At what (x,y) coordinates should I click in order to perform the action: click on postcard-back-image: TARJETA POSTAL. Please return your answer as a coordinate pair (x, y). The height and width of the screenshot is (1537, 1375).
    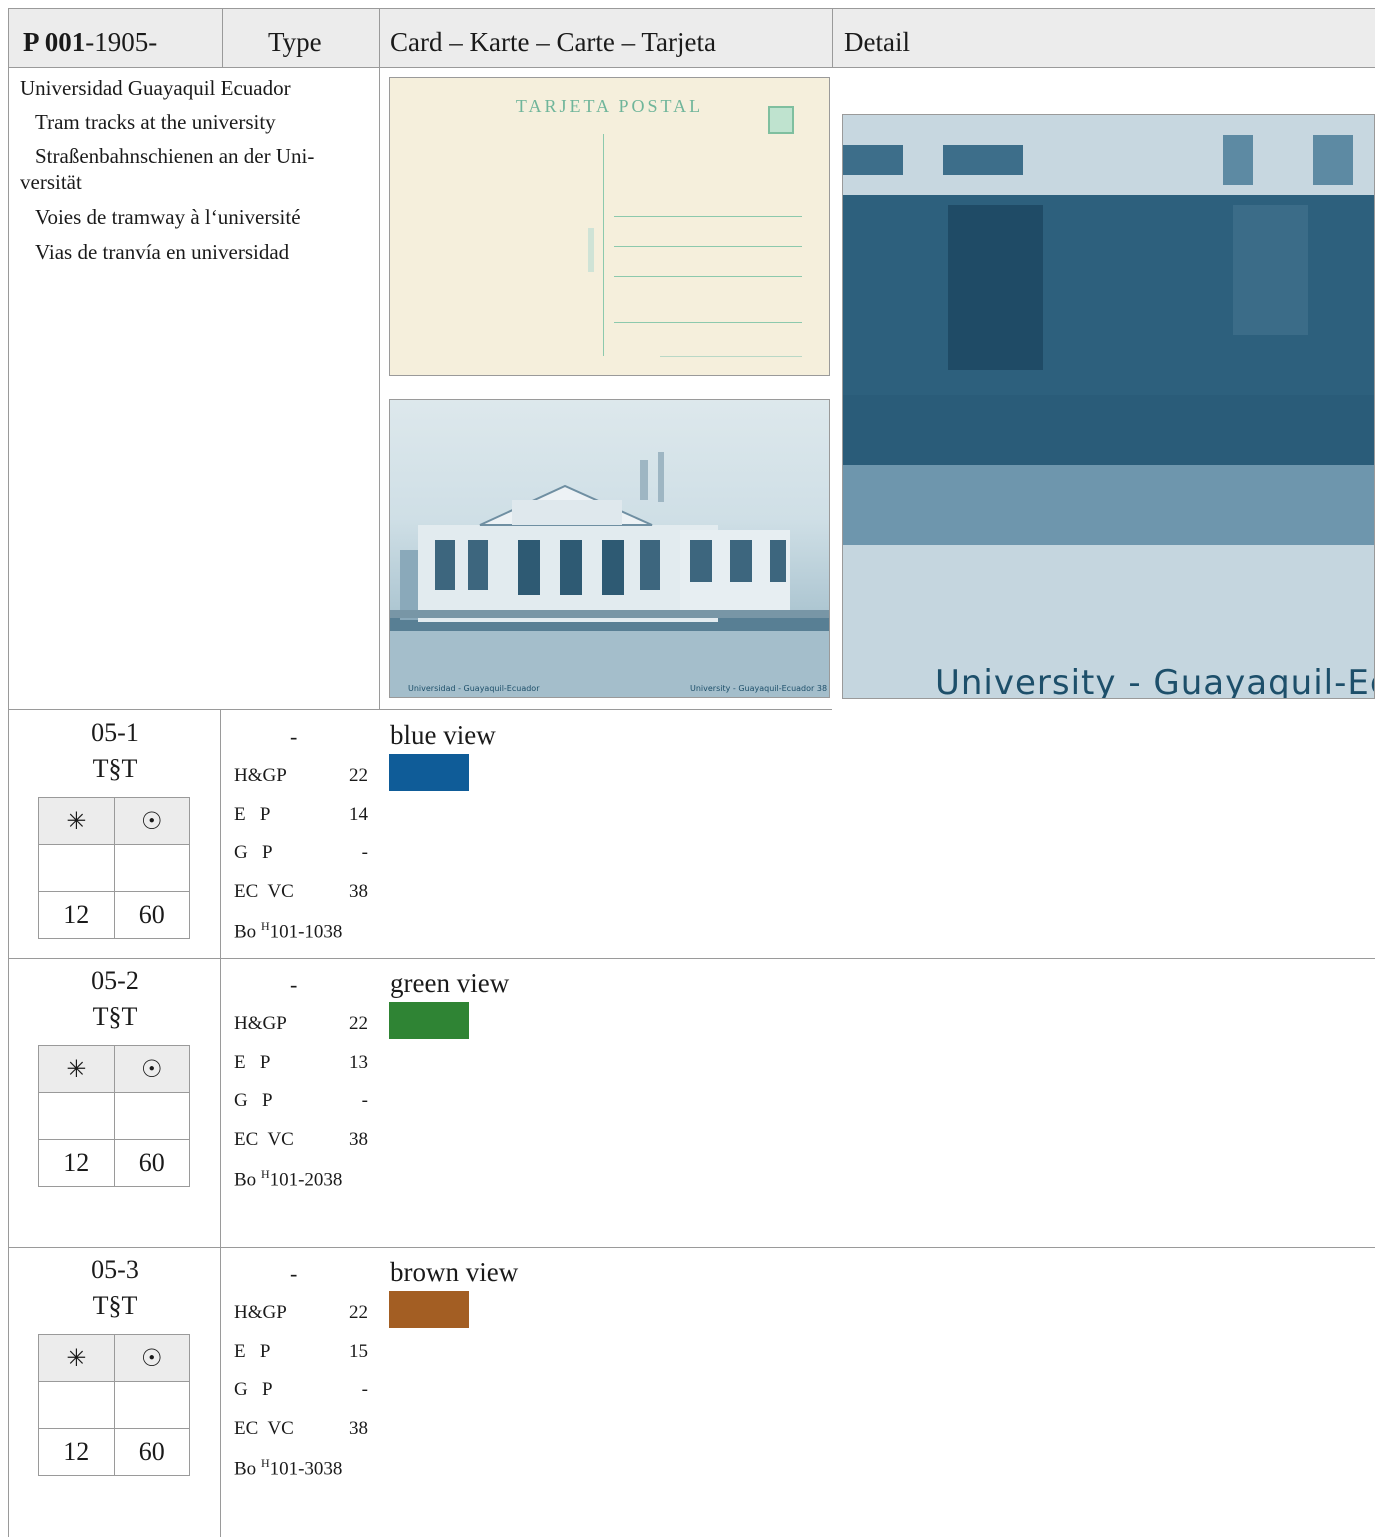
    Looking at the image, I should click on (609, 226).